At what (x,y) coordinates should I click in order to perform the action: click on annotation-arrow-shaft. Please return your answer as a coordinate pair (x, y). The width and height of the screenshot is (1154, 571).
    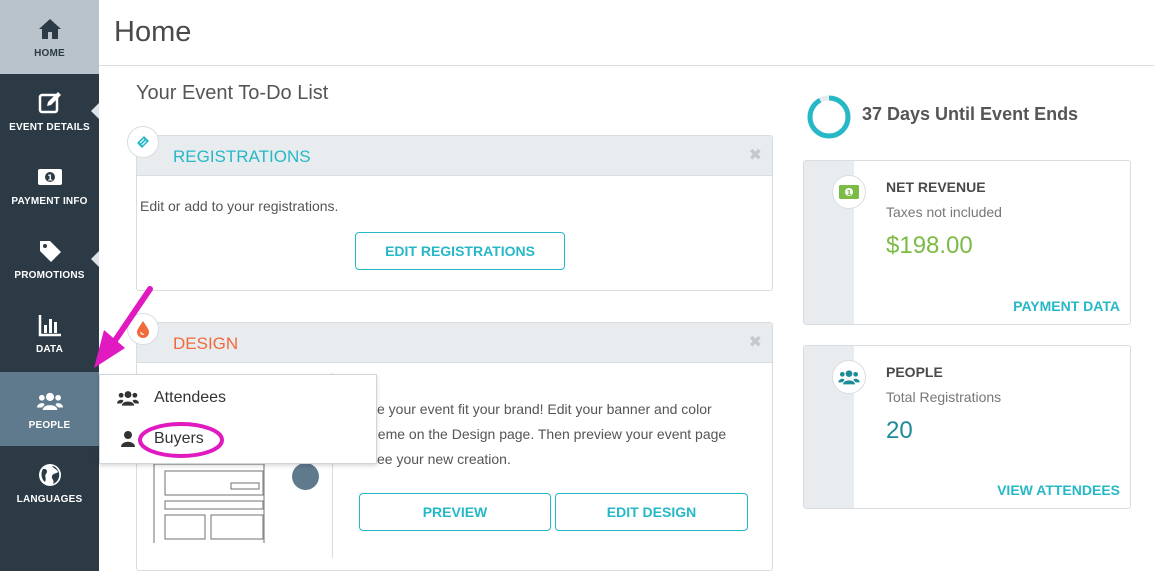
    Looking at the image, I should click on (131, 317).